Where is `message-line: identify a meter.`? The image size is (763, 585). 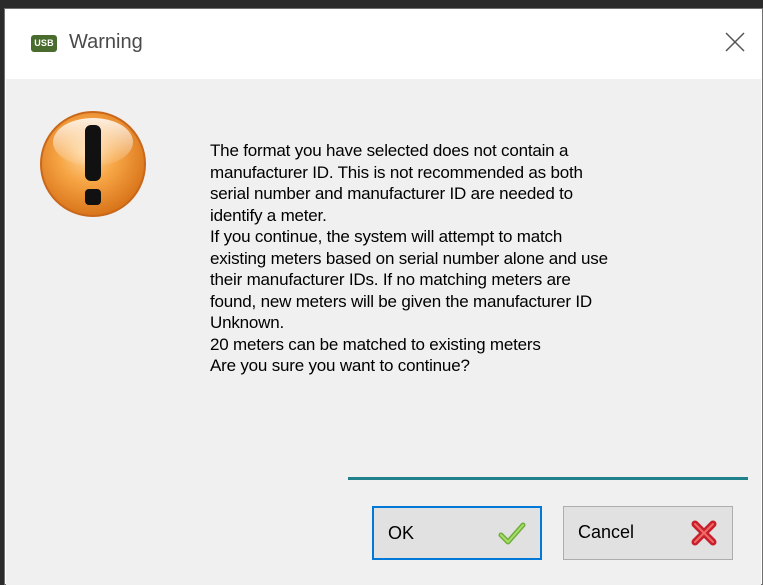
message-line: identify a meter. is located at coordinates (268, 215).